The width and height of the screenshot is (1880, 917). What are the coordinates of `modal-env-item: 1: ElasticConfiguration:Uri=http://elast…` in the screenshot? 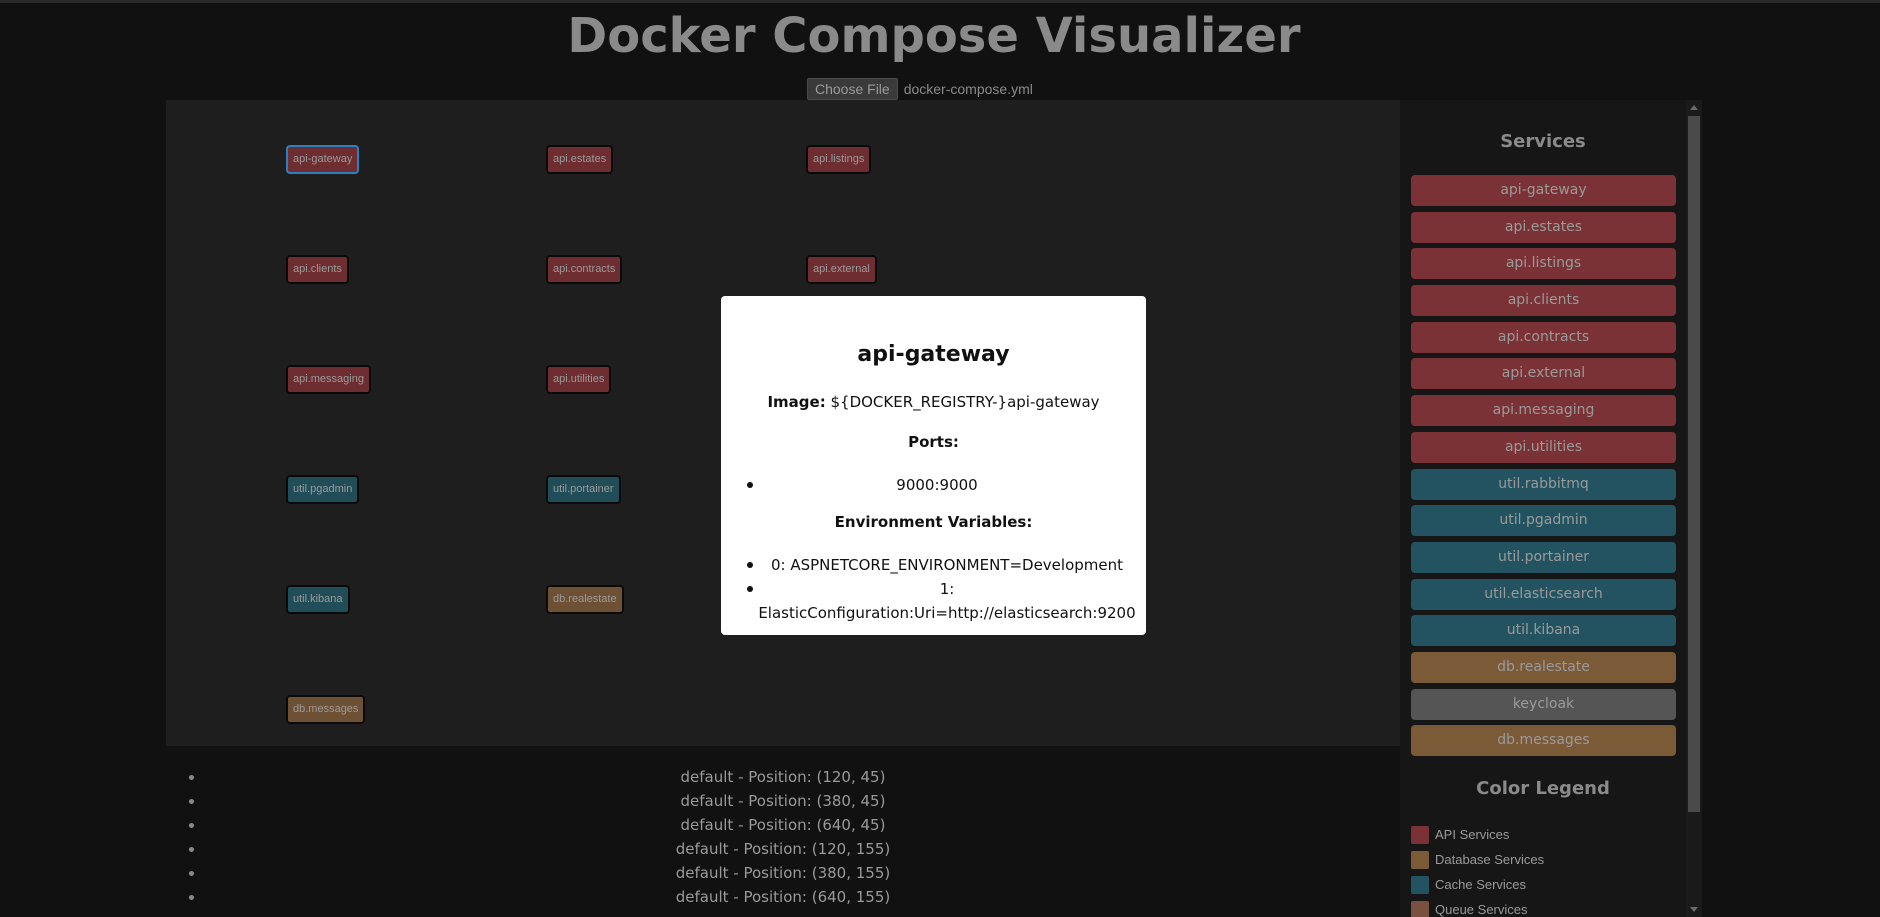 It's located at (942, 599).